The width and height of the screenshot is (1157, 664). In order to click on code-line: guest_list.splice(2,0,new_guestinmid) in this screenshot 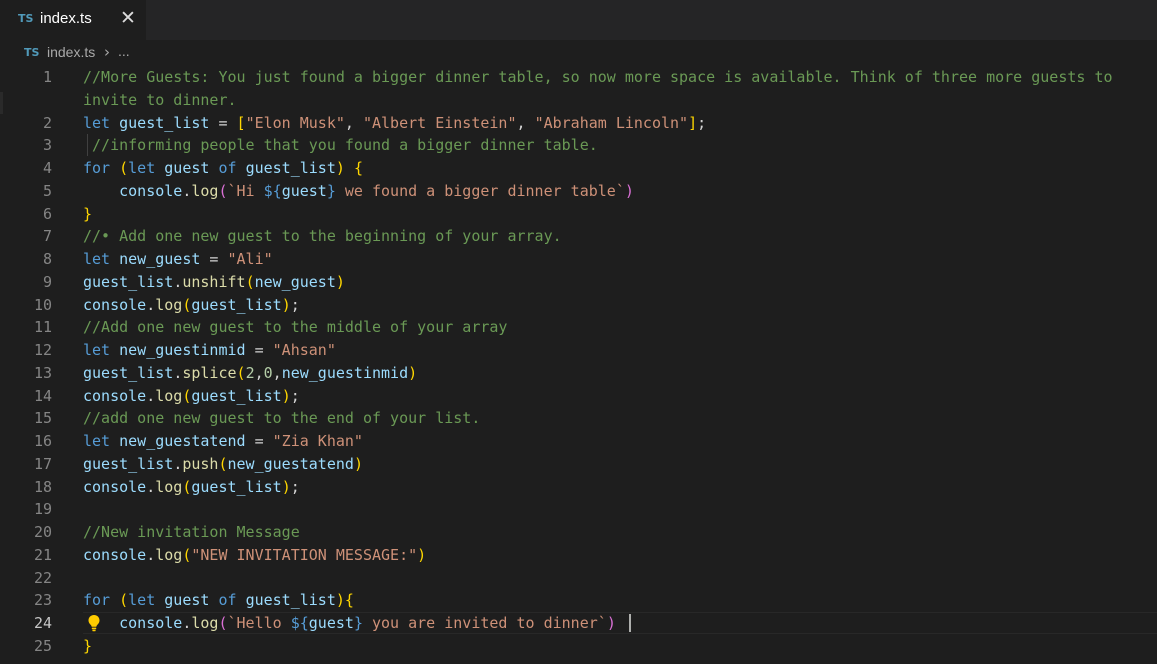, I will do `click(250, 373)`.